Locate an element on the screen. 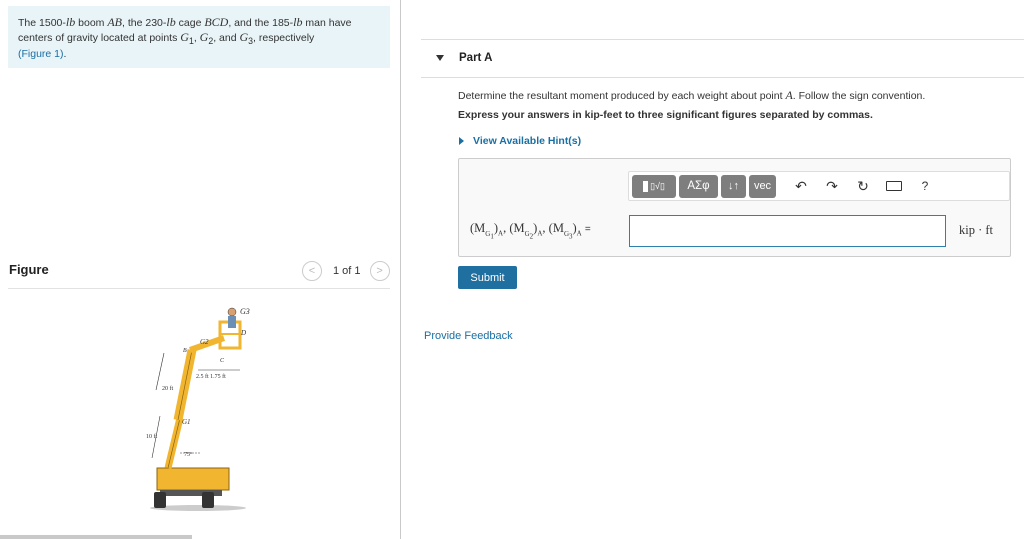  label-g2: G2 is located at coordinates (204, 342).